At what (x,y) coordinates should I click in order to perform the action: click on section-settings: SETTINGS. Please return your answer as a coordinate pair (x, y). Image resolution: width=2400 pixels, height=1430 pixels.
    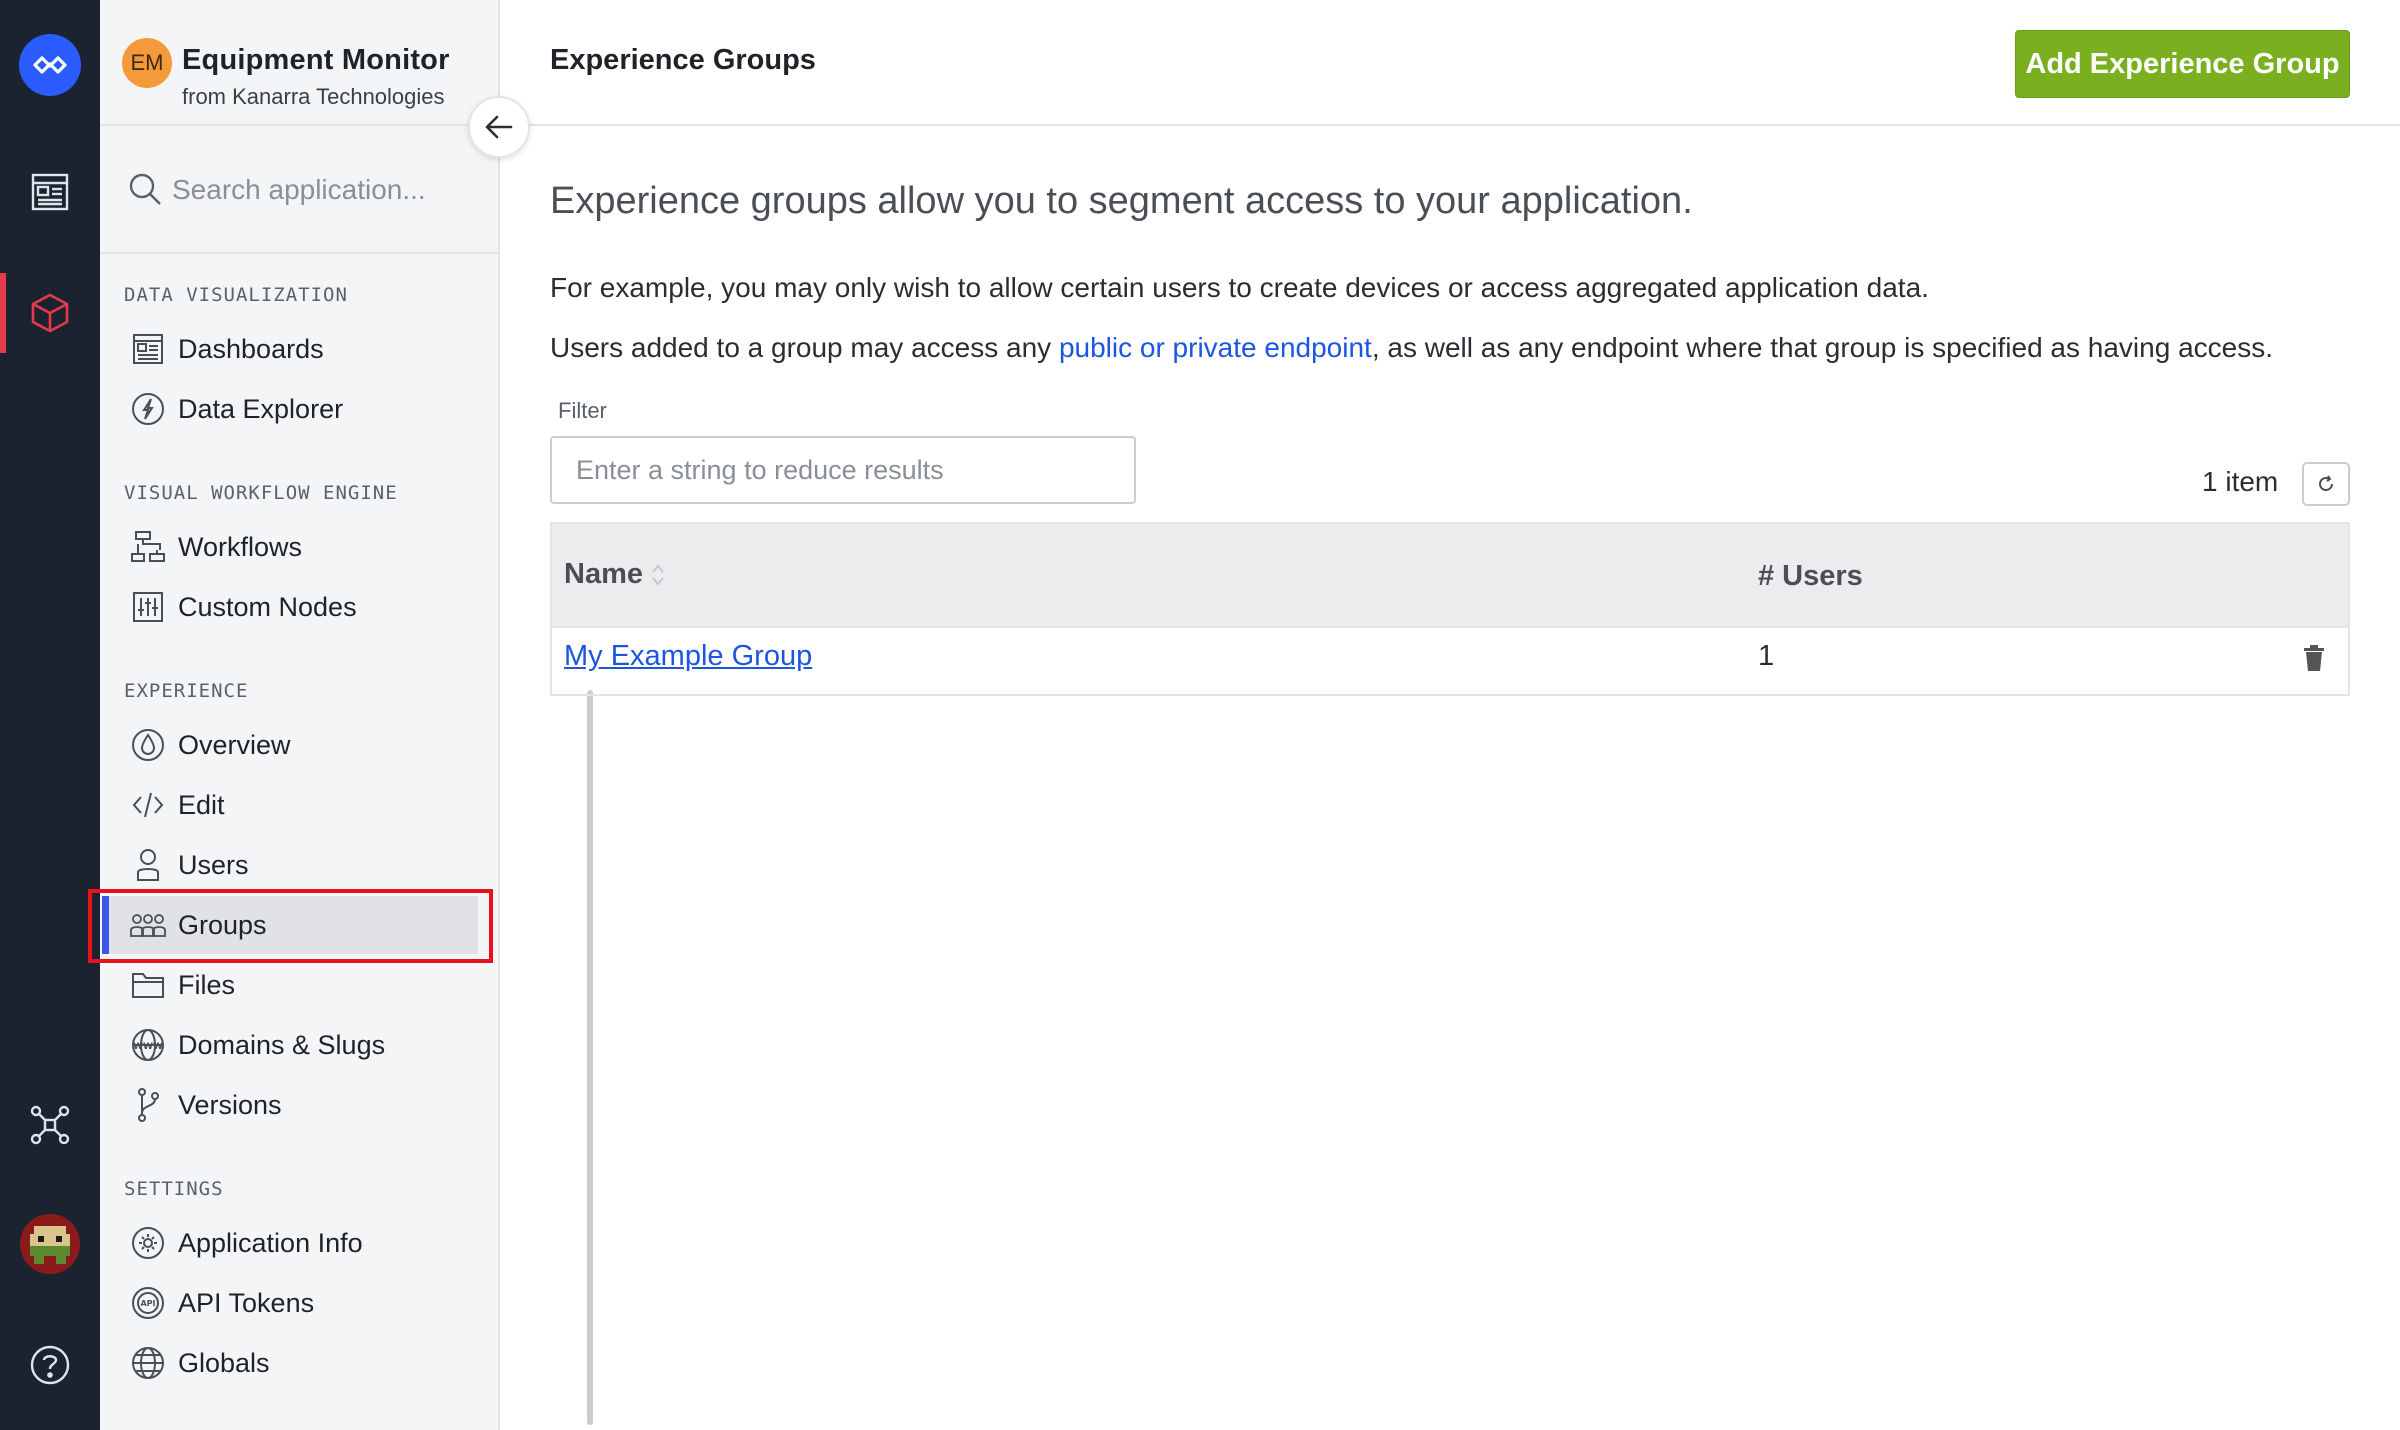
    Looking at the image, I should click on (174, 1189).